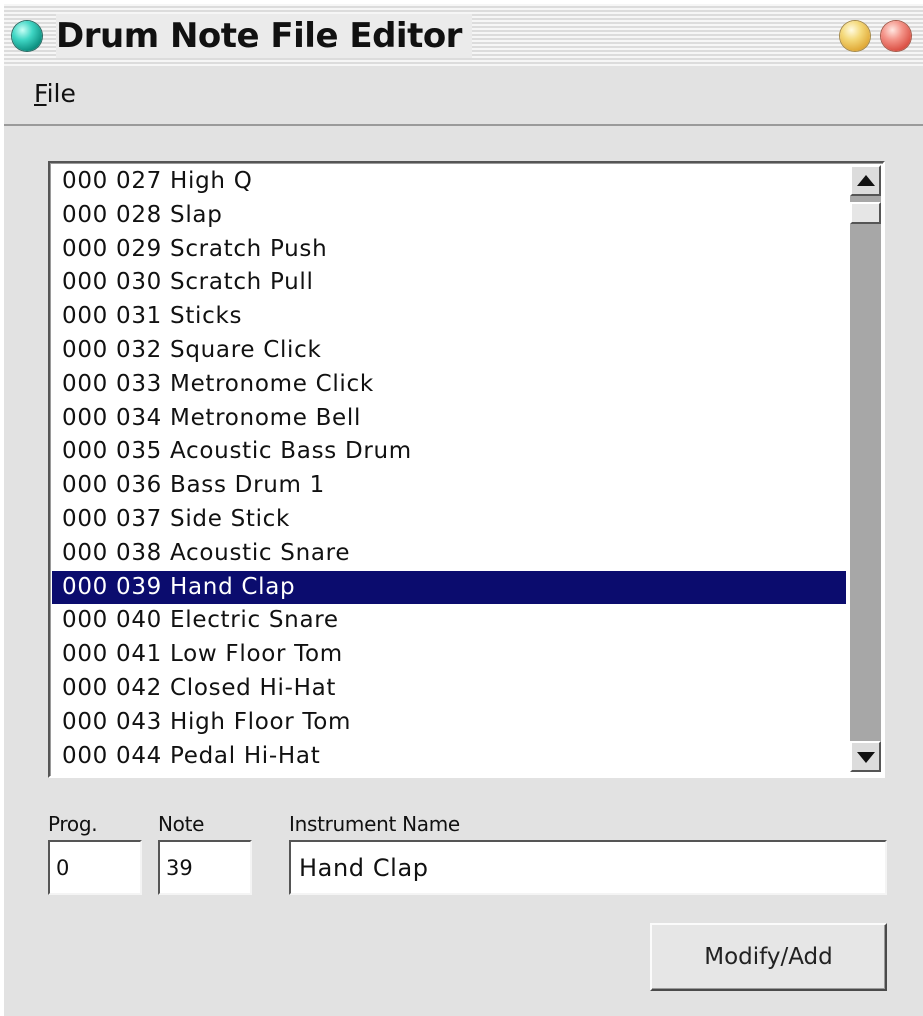 This screenshot has width=923, height=1016. Describe the element at coordinates (449, 587) in the screenshot. I see `list-item-selected: 000 039 Hand Clap` at that location.